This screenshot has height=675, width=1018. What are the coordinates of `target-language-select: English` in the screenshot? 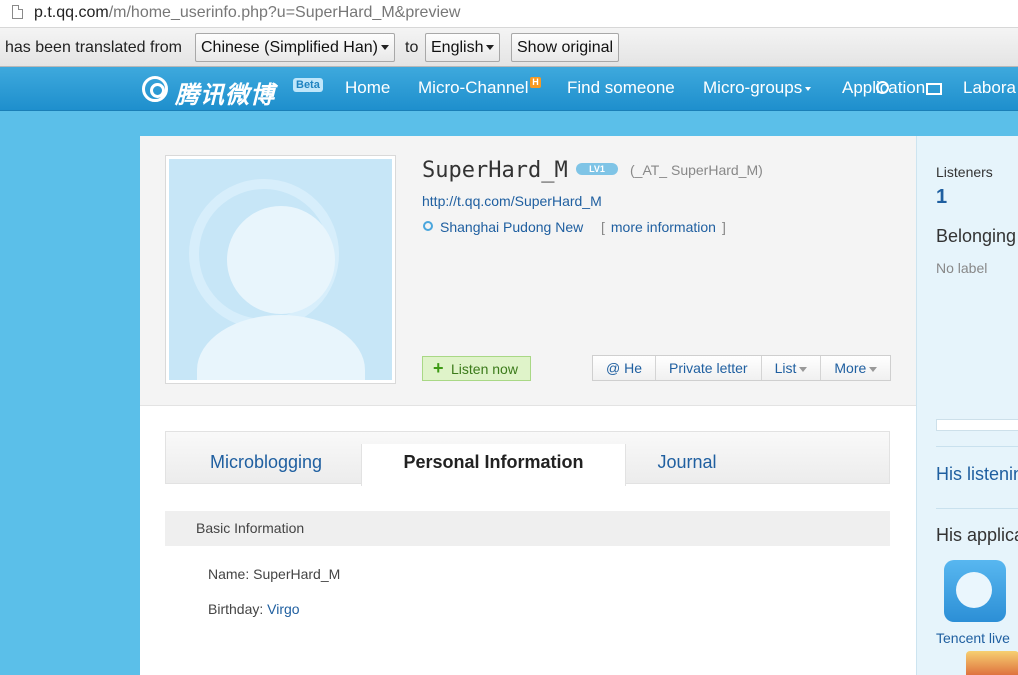 It's located at (463, 47).